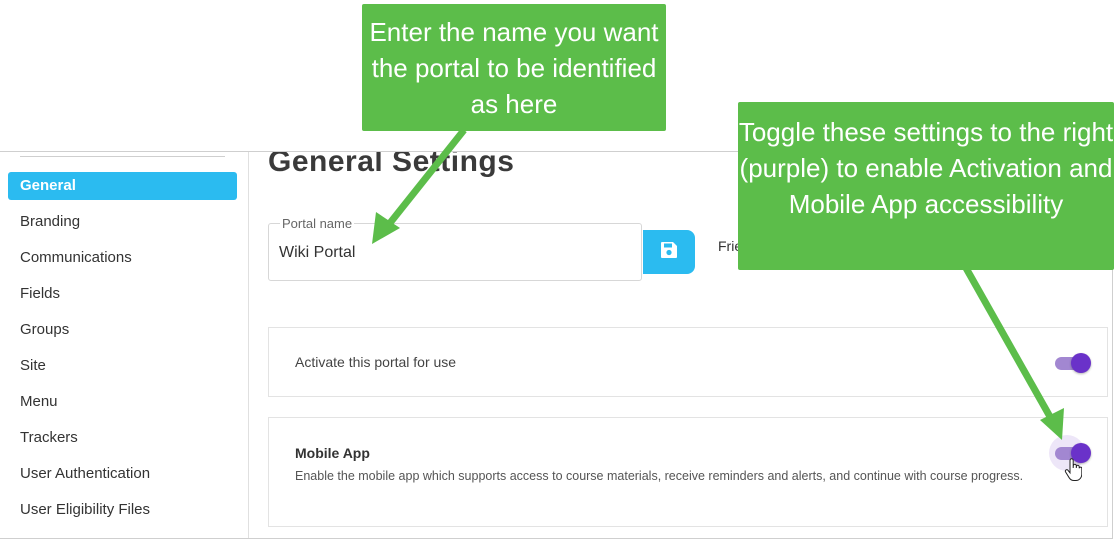 The image size is (1116, 540). Describe the element at coordinates (122, 438) in the screenshot. I see `sidebar-item-trackers: Trackers` at that location.